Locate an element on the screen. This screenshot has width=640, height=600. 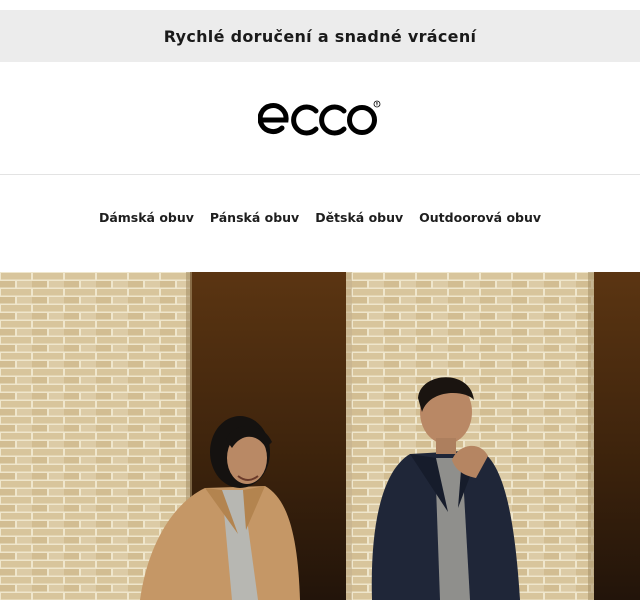
nav-item-womens-shoes: Dámská obuv is located at coordinates (146, 217).